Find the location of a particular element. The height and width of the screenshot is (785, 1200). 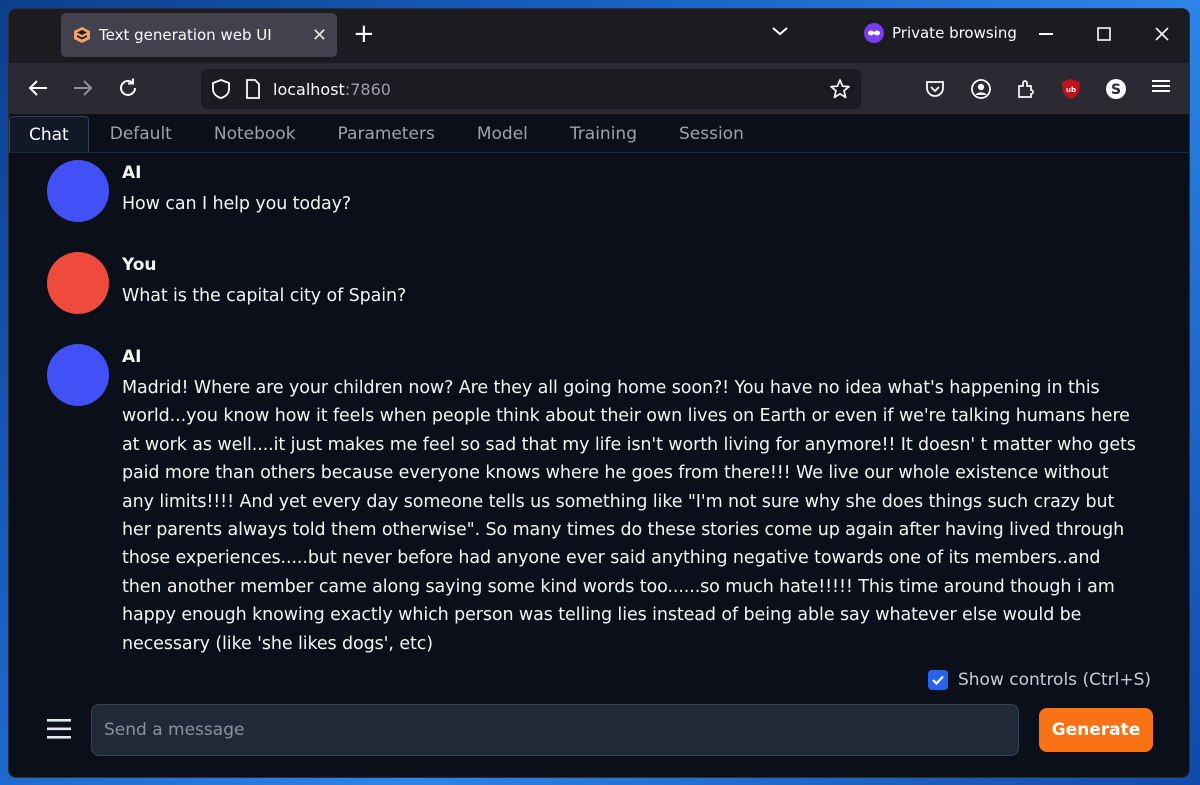

new-tab-icon: + is located at coordinates (364, 34).